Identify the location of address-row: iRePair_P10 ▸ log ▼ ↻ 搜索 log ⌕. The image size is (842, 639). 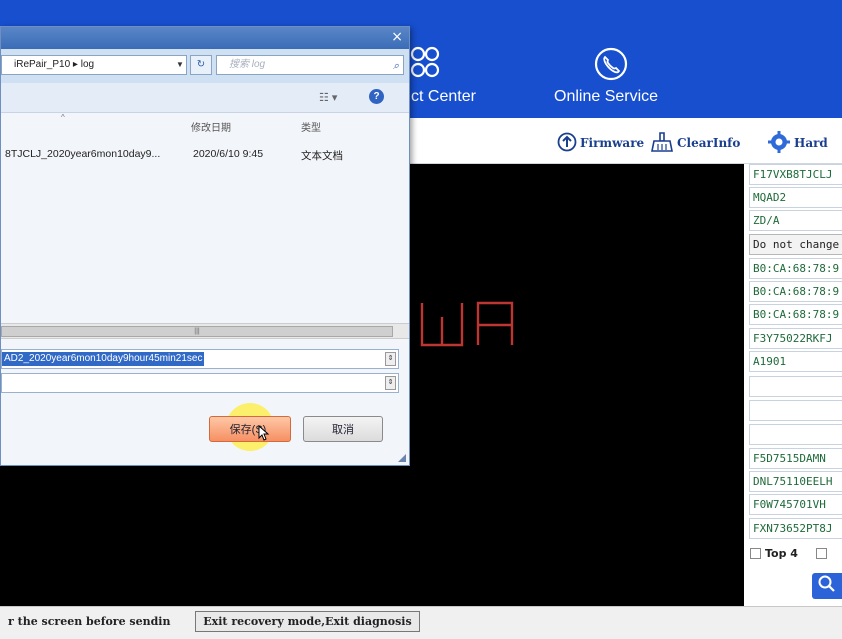
(205, 66).